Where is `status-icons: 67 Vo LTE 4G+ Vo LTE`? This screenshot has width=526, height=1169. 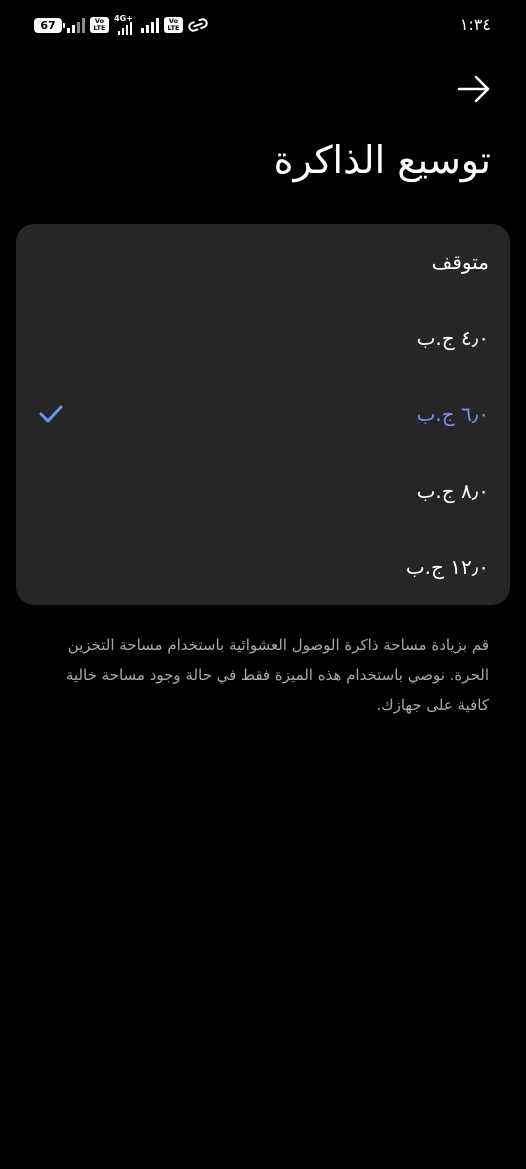
status-icons: 67 Vo LTE 4G+ Vo LTE is located at coordinates (121, 24).